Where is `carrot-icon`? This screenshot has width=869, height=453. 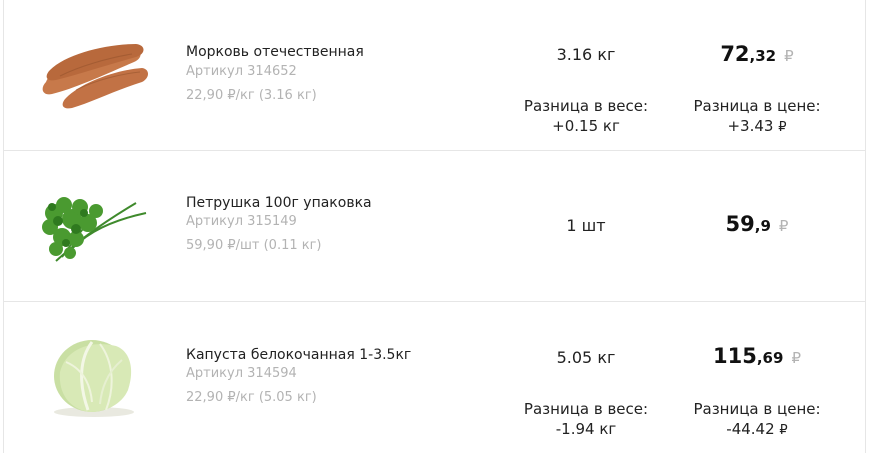 carrot-icon is located at coordinates (94, 75).